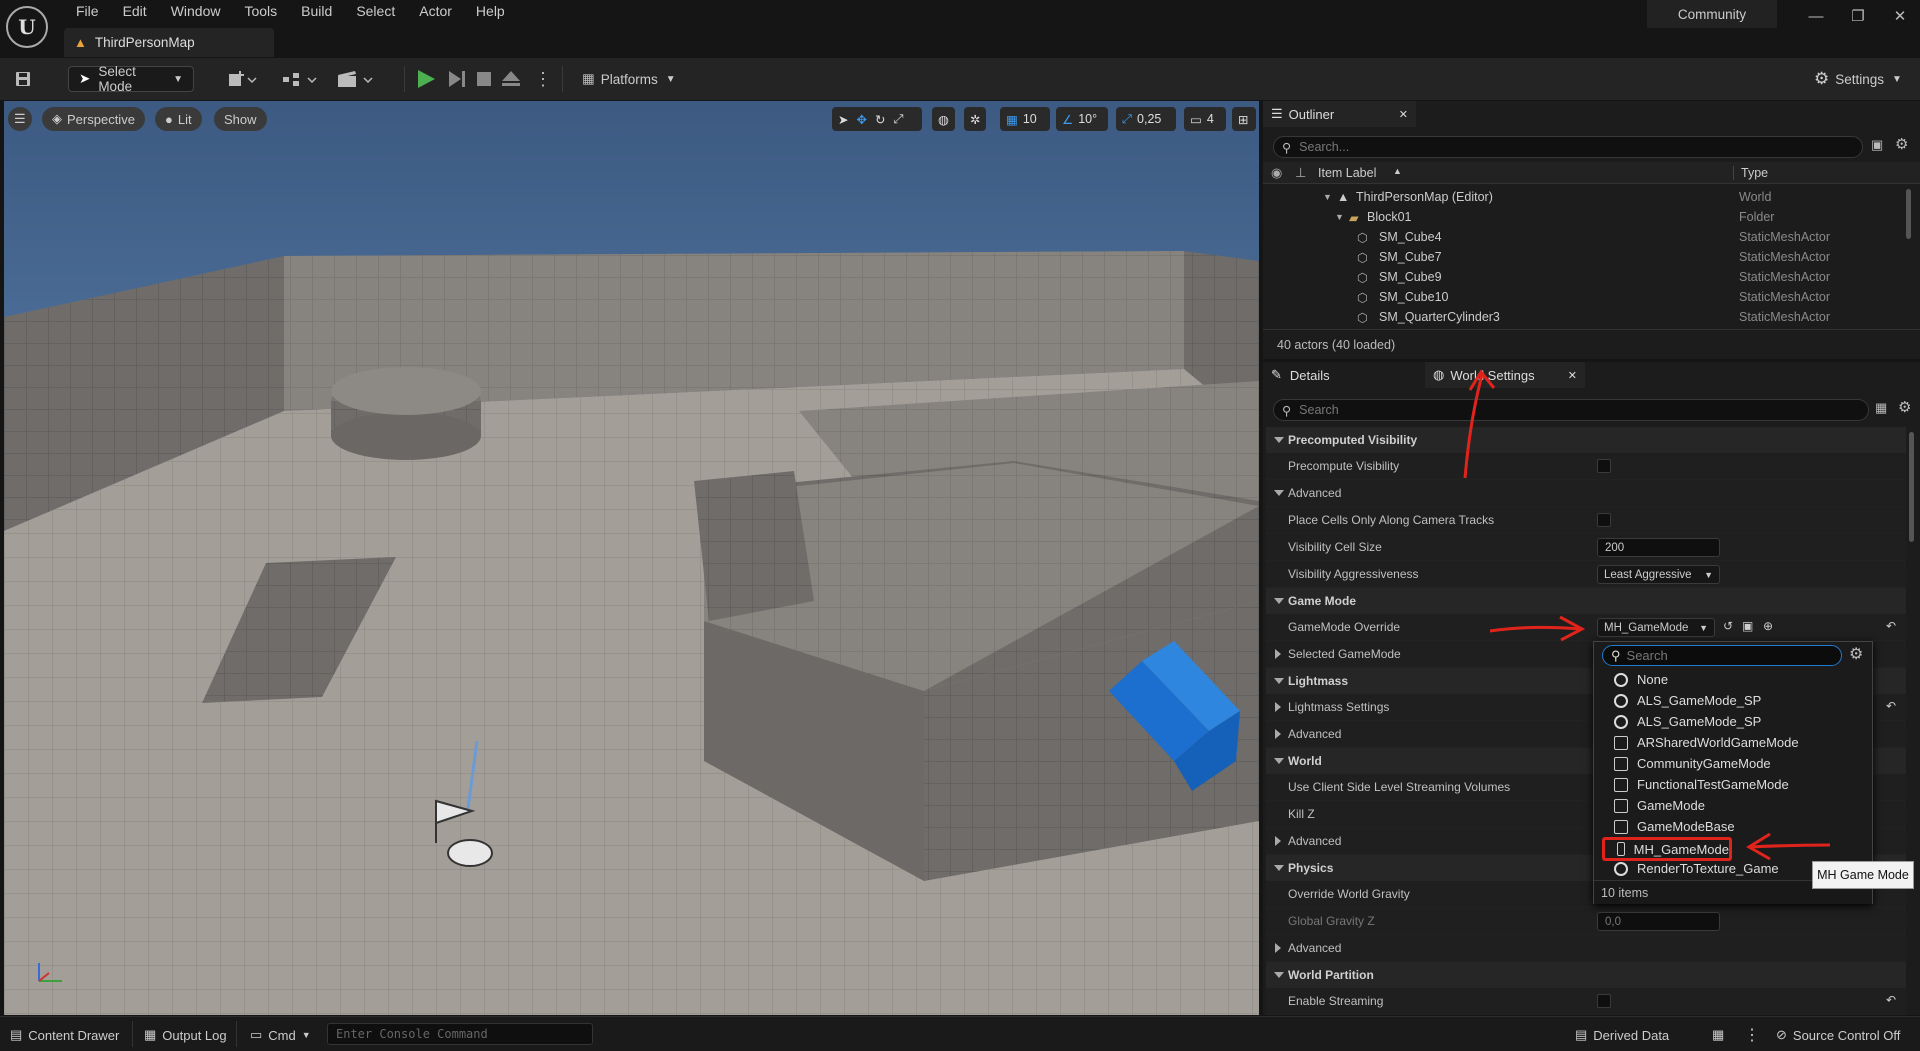 Image resolution: width=1920 pixels, height=1051 pixels. What do you see at coordinates (1631, 1035) in the screenshot?
I see `derived-data-label: Derived Data` at bounding box center [1631, 1035].